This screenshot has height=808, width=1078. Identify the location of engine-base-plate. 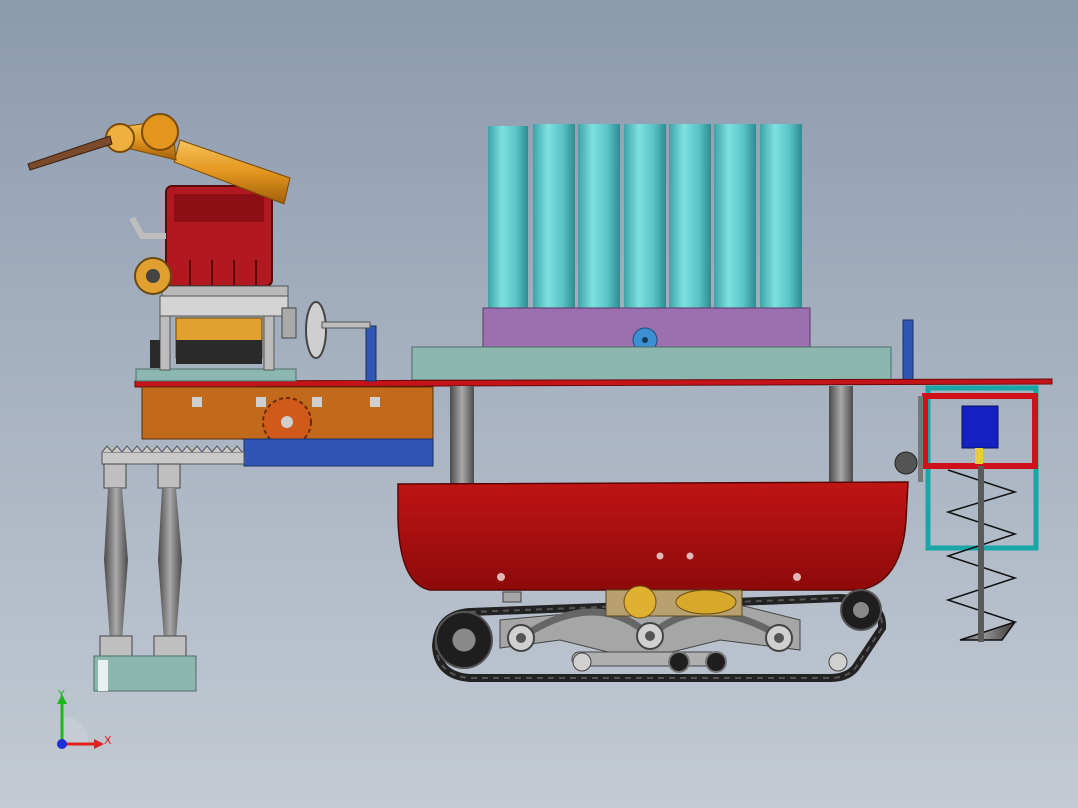
(216, 375).